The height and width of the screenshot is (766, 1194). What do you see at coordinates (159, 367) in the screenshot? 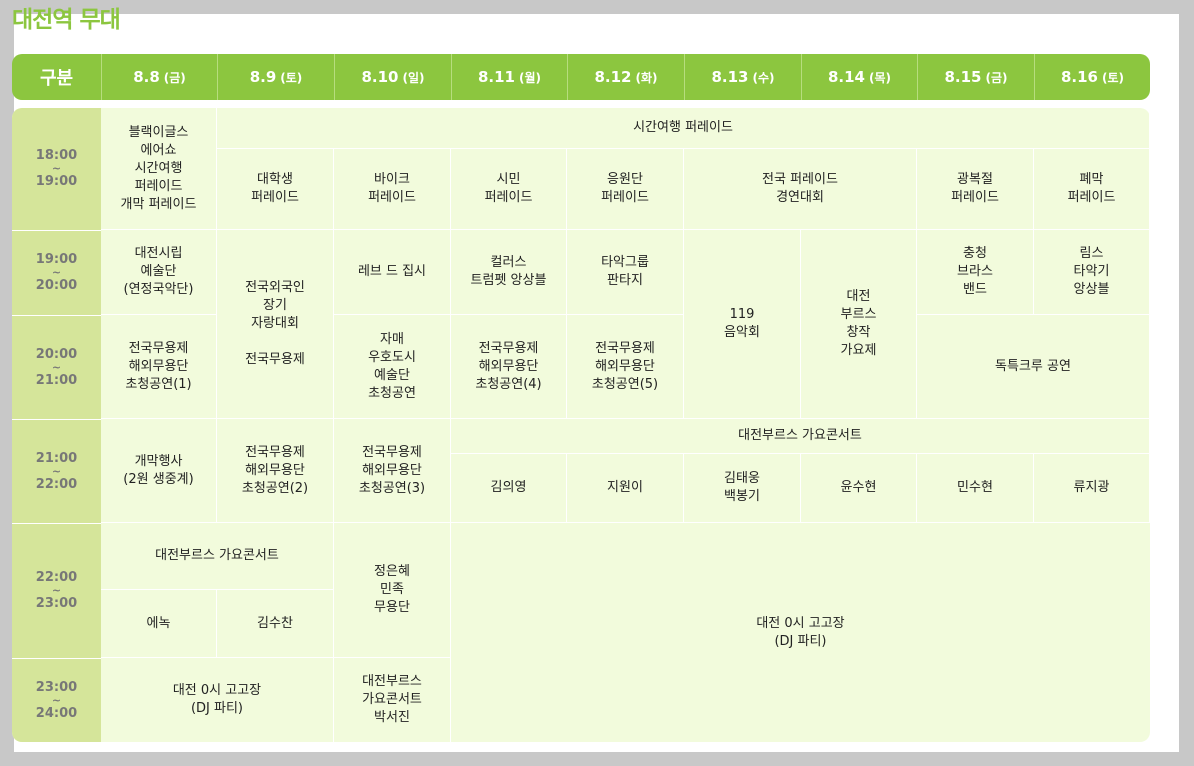
I see `event-dance-invite-1: 전국무용제 해외무용단 초청공연(1)` at bounding box center [159, 367].